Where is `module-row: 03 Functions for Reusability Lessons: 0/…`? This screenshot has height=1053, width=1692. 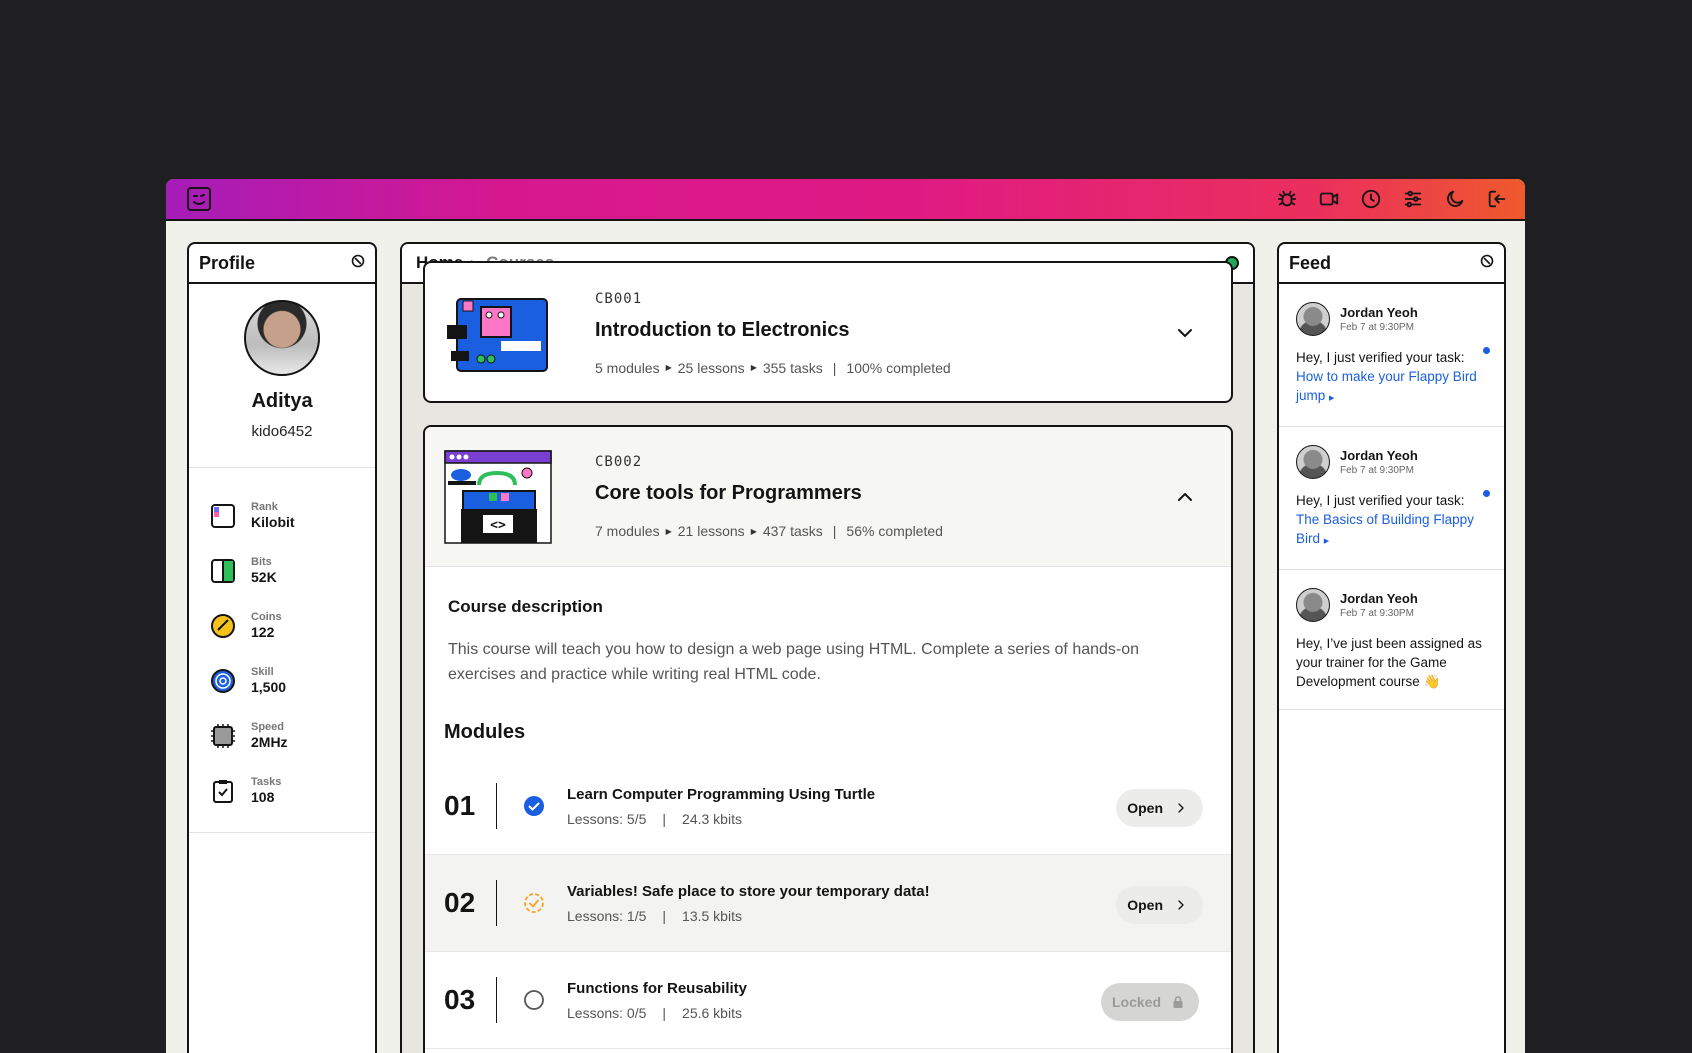 module-row: 03 Functions for Reusability Lessons: 0/… is located at coordinates (828, 1000).